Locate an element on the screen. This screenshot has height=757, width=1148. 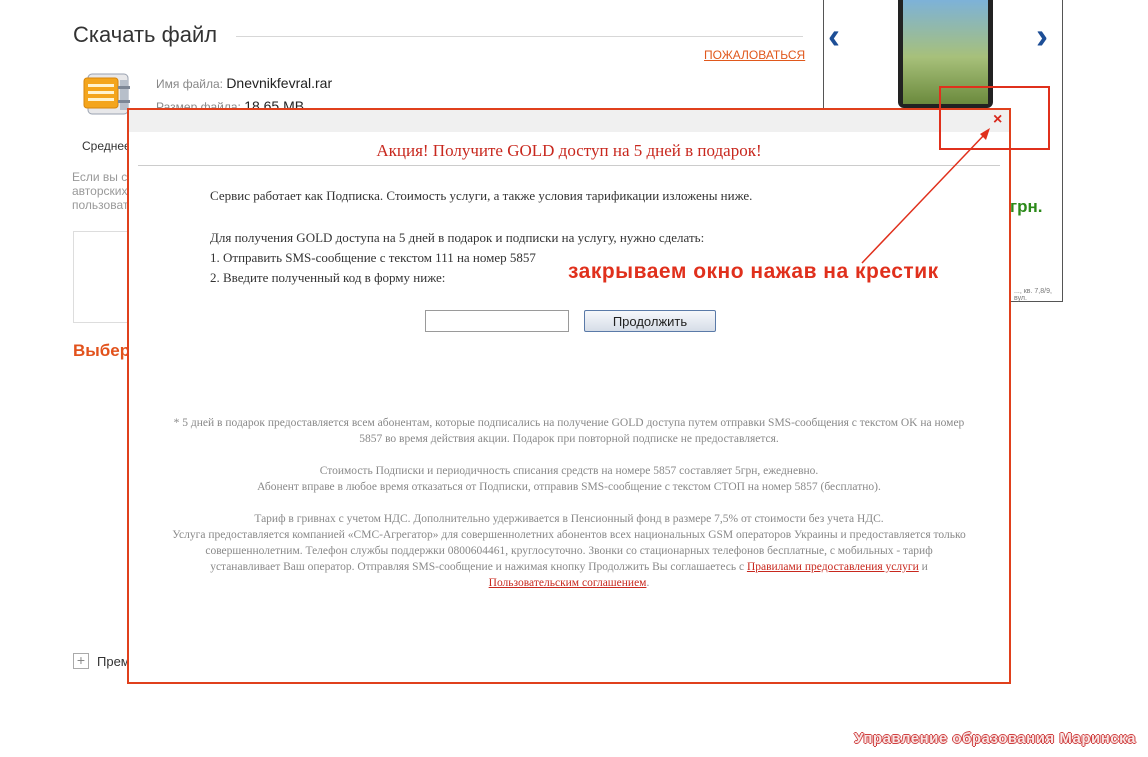
annotation-text: закрываем окно нажав на крестик is located at coordinates (753, 271).